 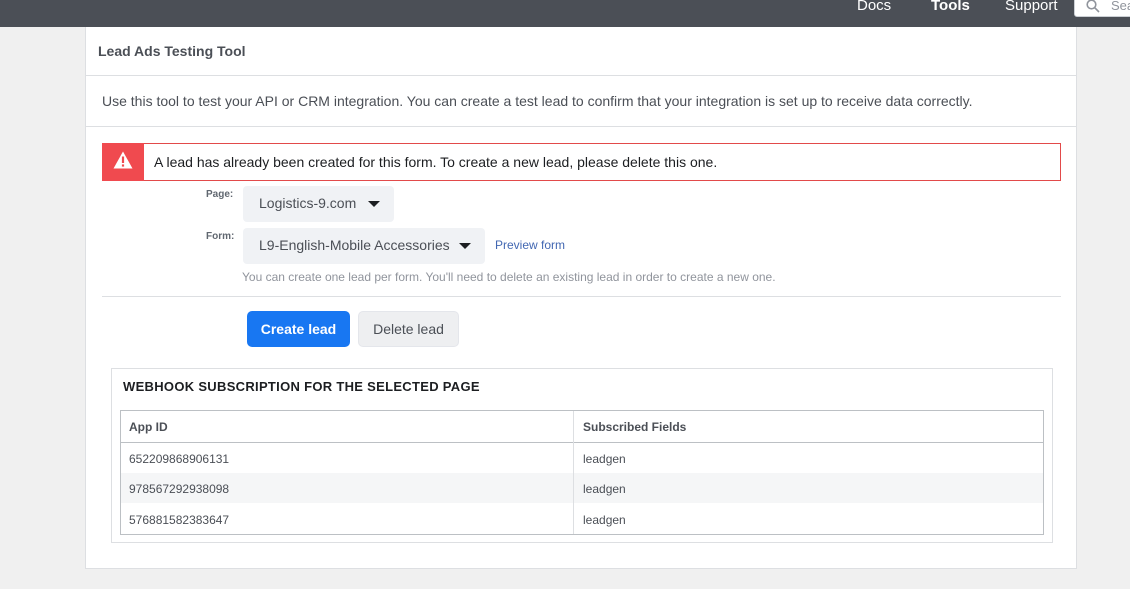 What do you see at coordinates (573, 472) in the screenshot?
I see `column-divider` at bounding box center [573, 472].